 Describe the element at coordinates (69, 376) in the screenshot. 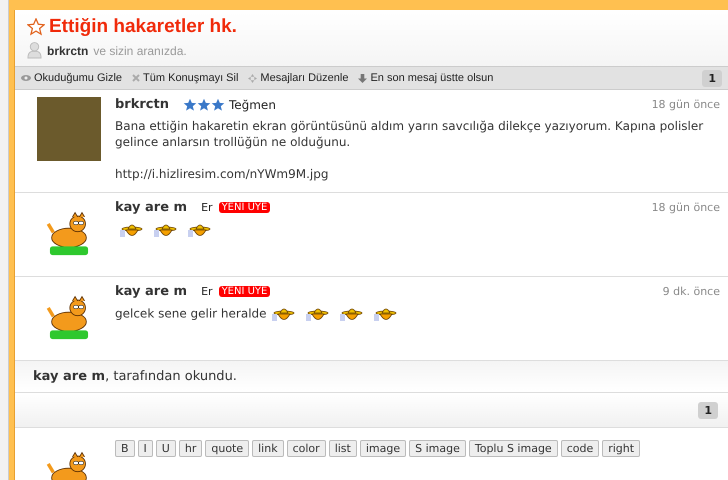

I see `reader-name: kay are m` at that location.